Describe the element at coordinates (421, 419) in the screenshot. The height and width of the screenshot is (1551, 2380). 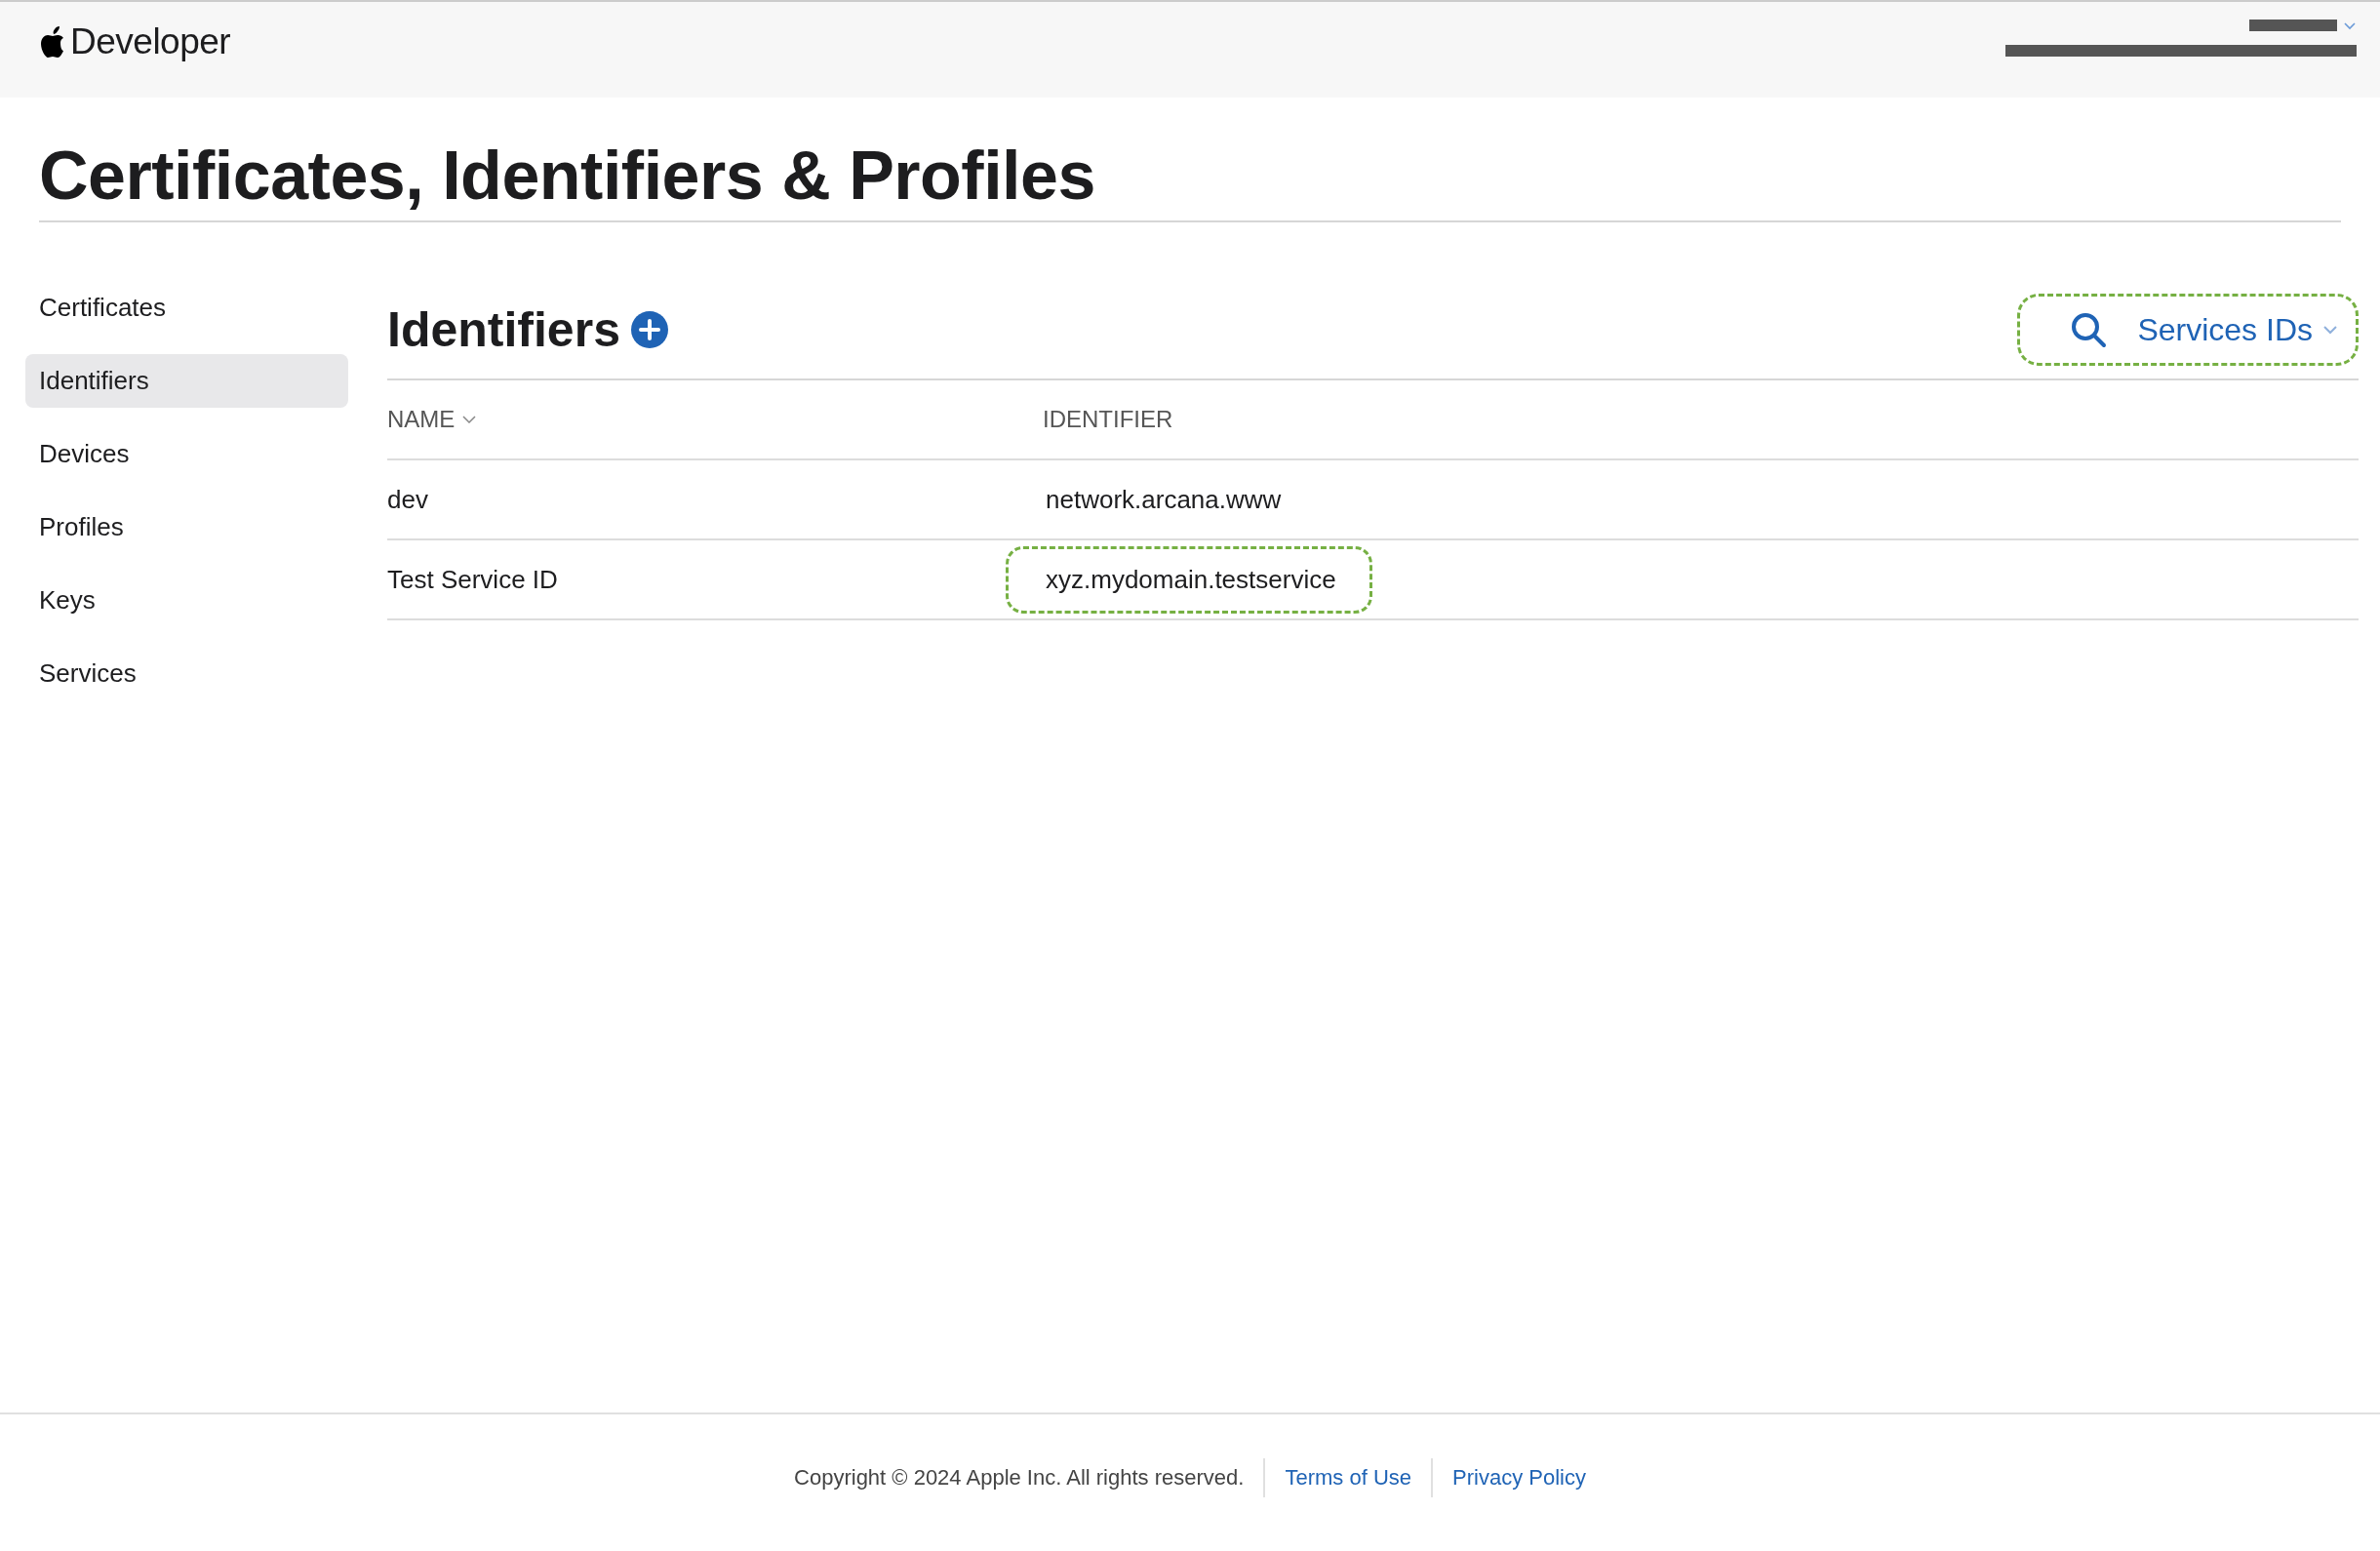
I see `column-header: NAME` at that location.